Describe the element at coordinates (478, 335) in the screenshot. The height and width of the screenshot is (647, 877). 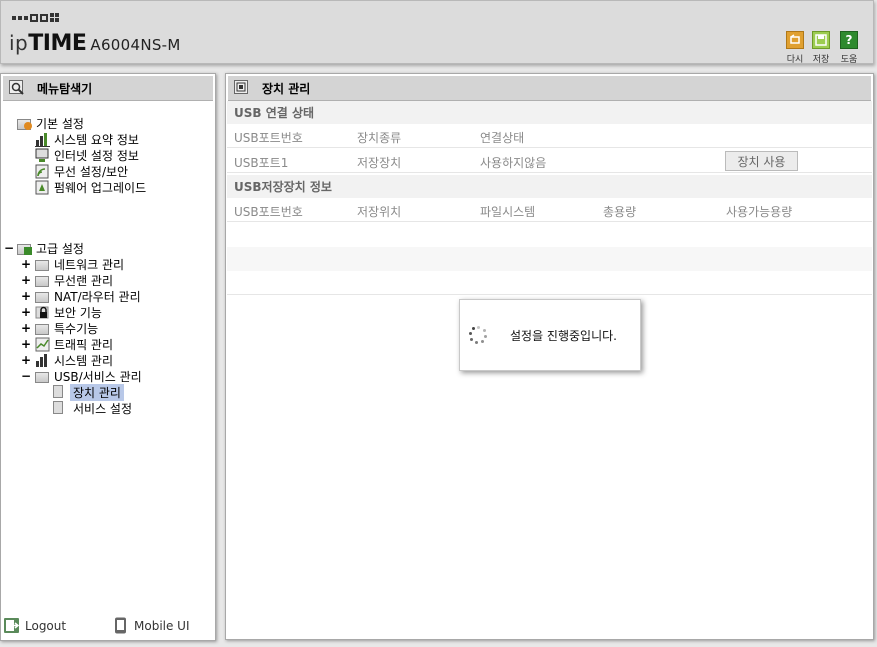
I see `loading-spinner-icon` at that location.